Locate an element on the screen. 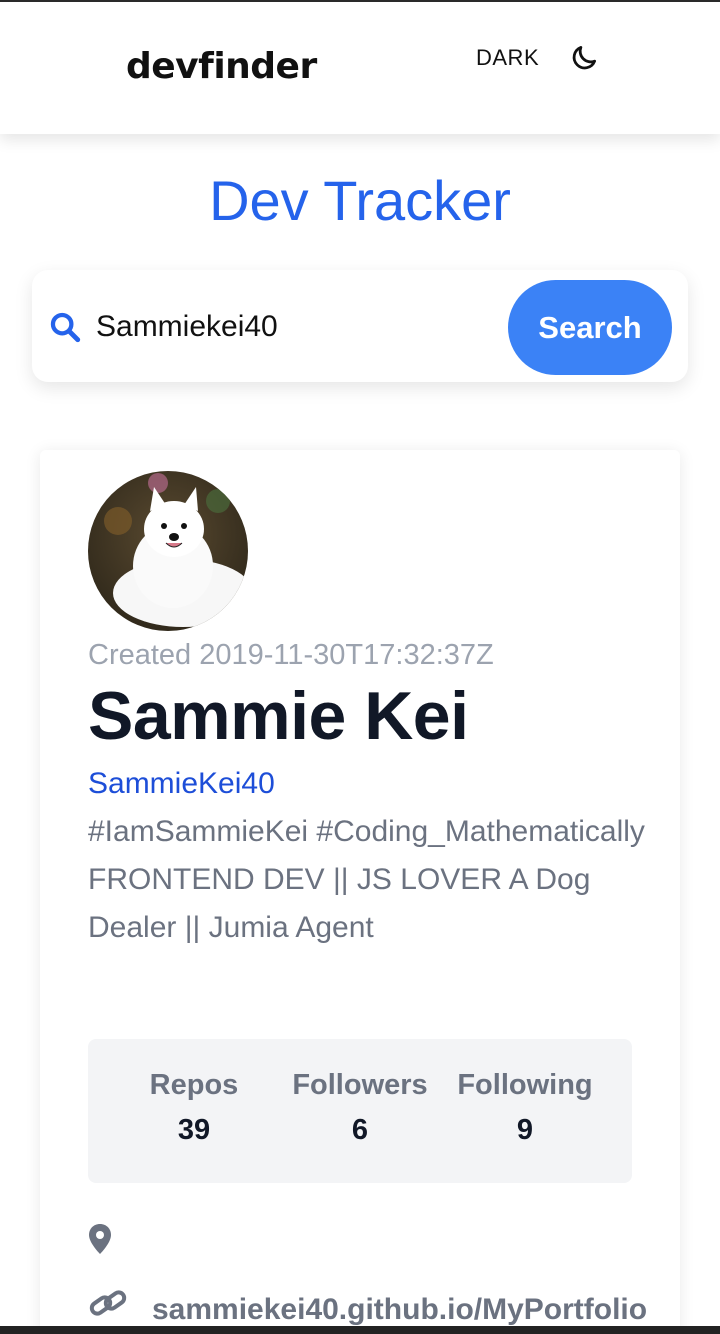 The image size is (720, 1334). search-icon is located at coordinates (65, 327).